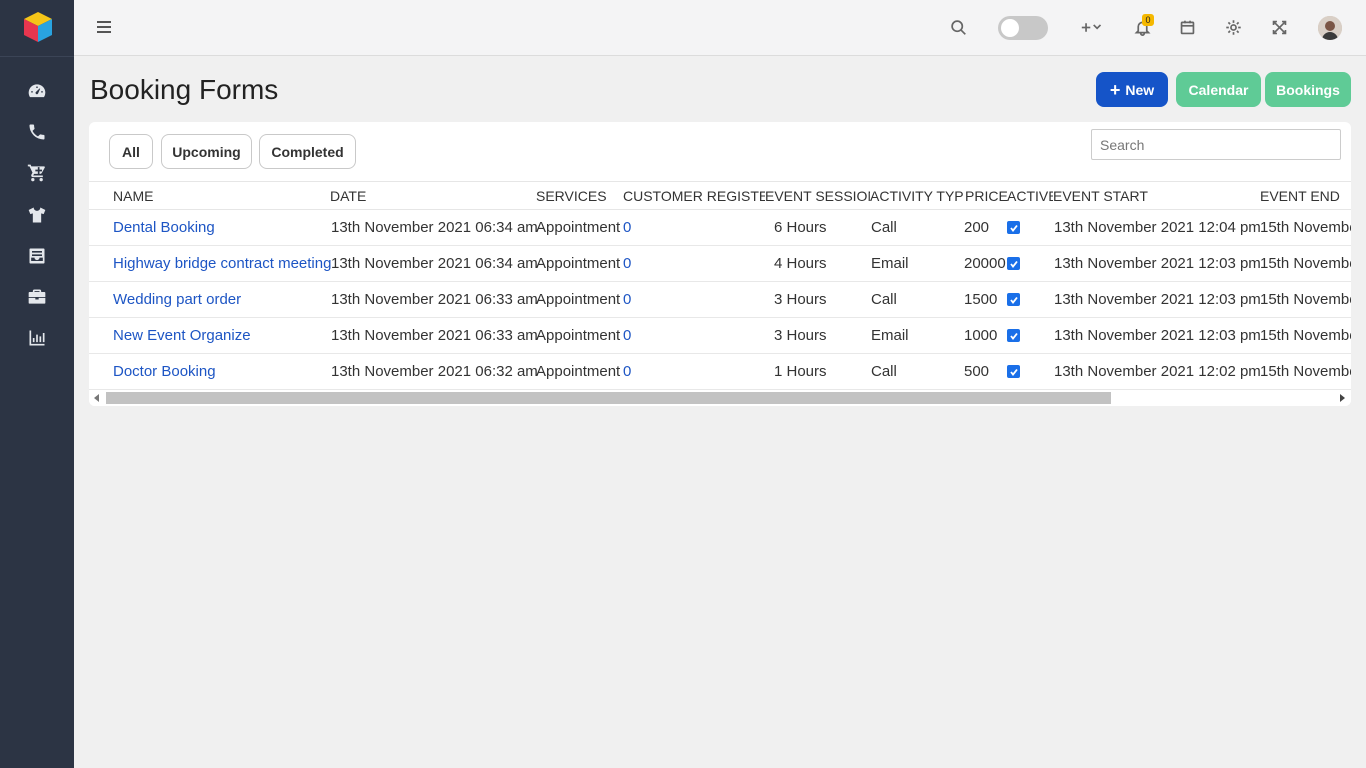  What do you see at coordinates (37, 173) in the screenshot?
I see `cart-icon` at bounding box center [37, 173].